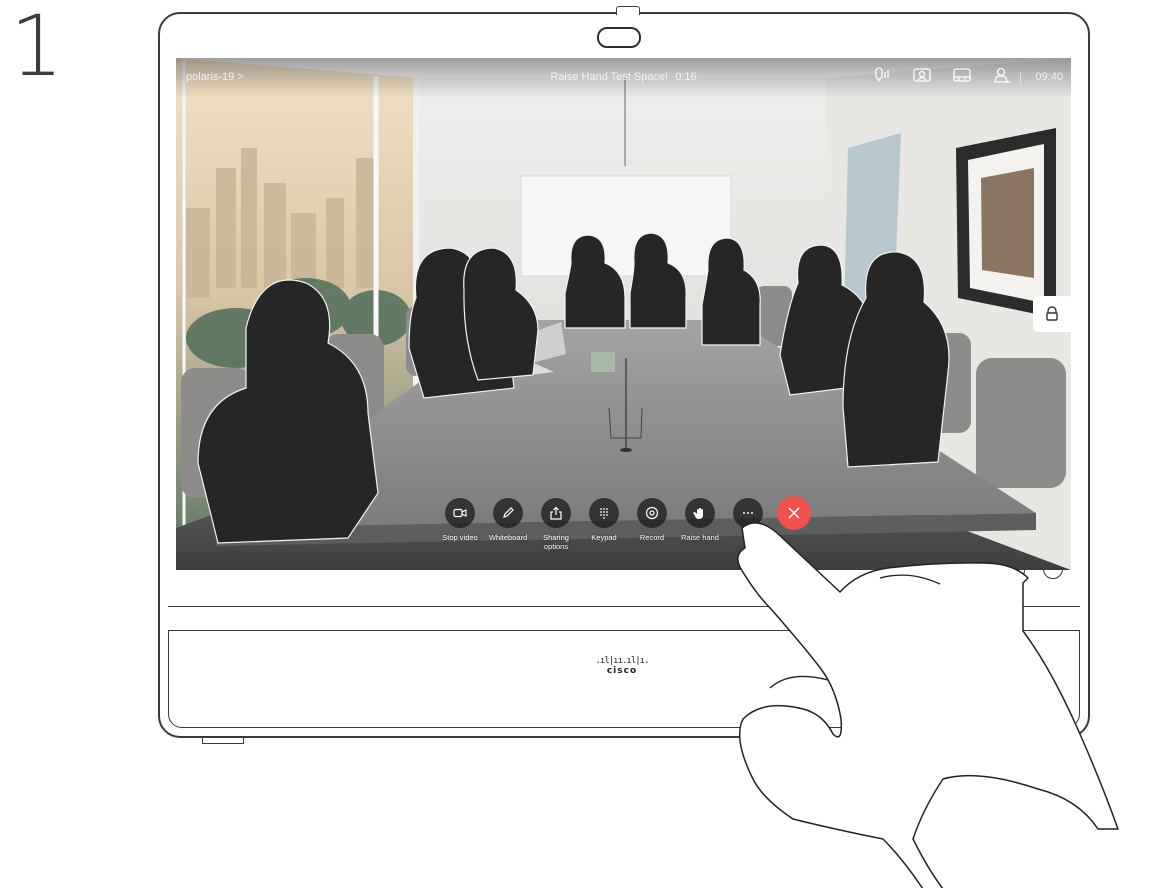 This screenshot has width=1158, height=888. Describe the element at coordinates (922, 75) in the screenshot. I see `self-view-icon` at that location.